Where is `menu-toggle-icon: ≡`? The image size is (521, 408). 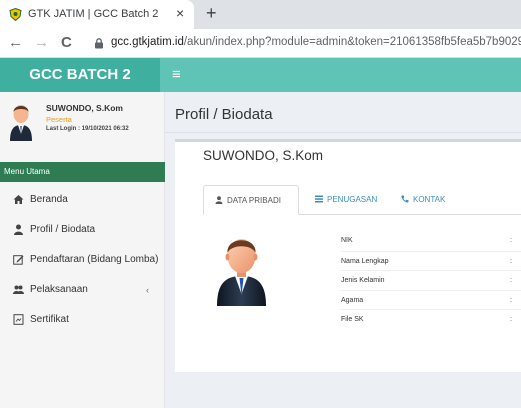 menu-toggle-icon: ≡ is located at coordinates (176, 75).